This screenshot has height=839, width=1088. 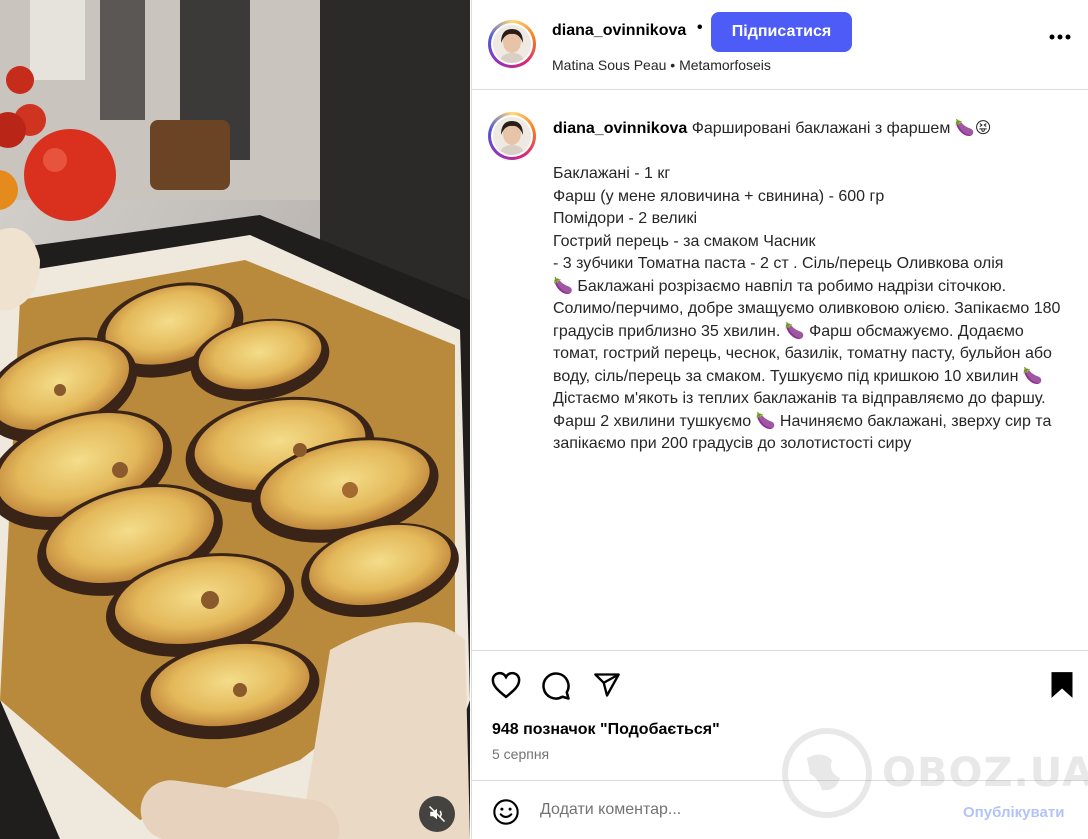 What do you see at coordinates (607, 685) in the screenshot?
I see `share-icon` at bounding box center [607, 685].